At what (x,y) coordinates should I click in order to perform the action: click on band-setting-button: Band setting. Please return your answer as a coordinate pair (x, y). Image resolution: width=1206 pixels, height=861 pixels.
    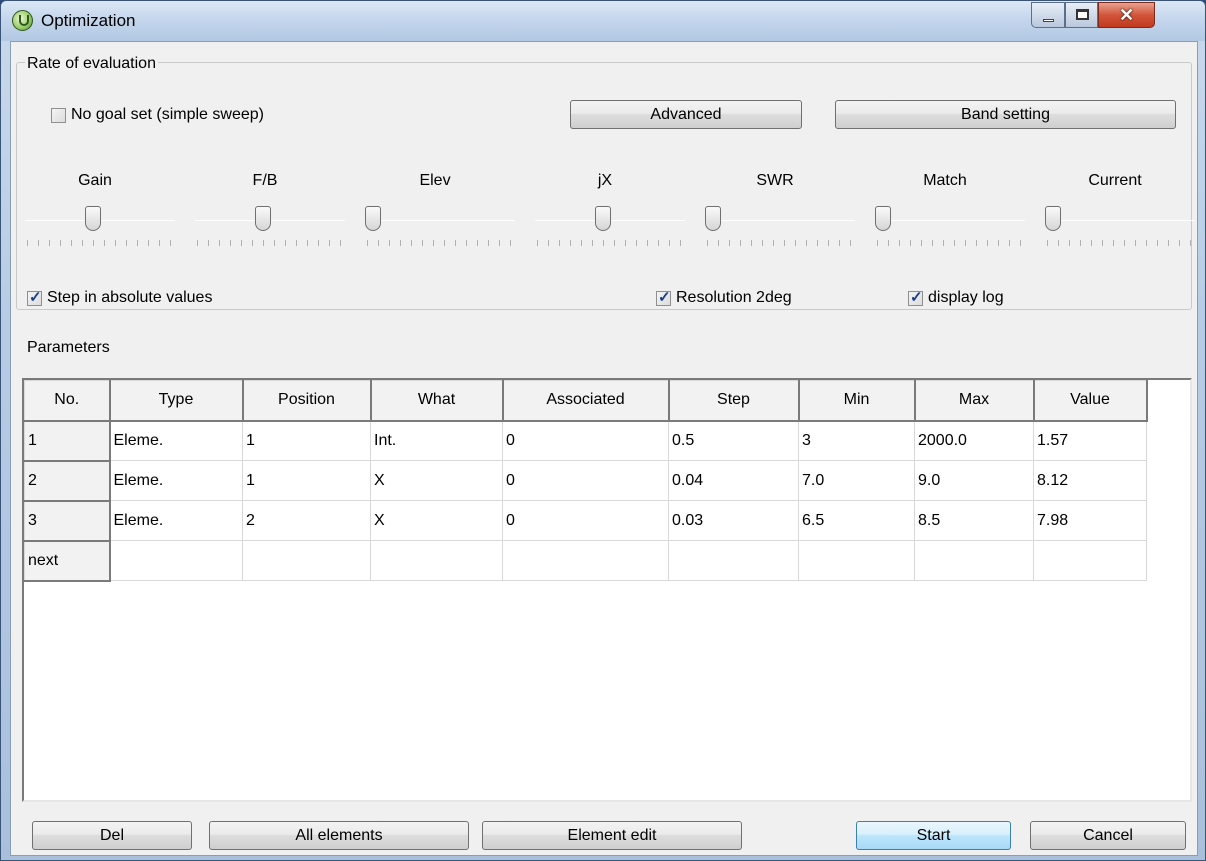
    Looking at the image, I should click on (1005, 114).